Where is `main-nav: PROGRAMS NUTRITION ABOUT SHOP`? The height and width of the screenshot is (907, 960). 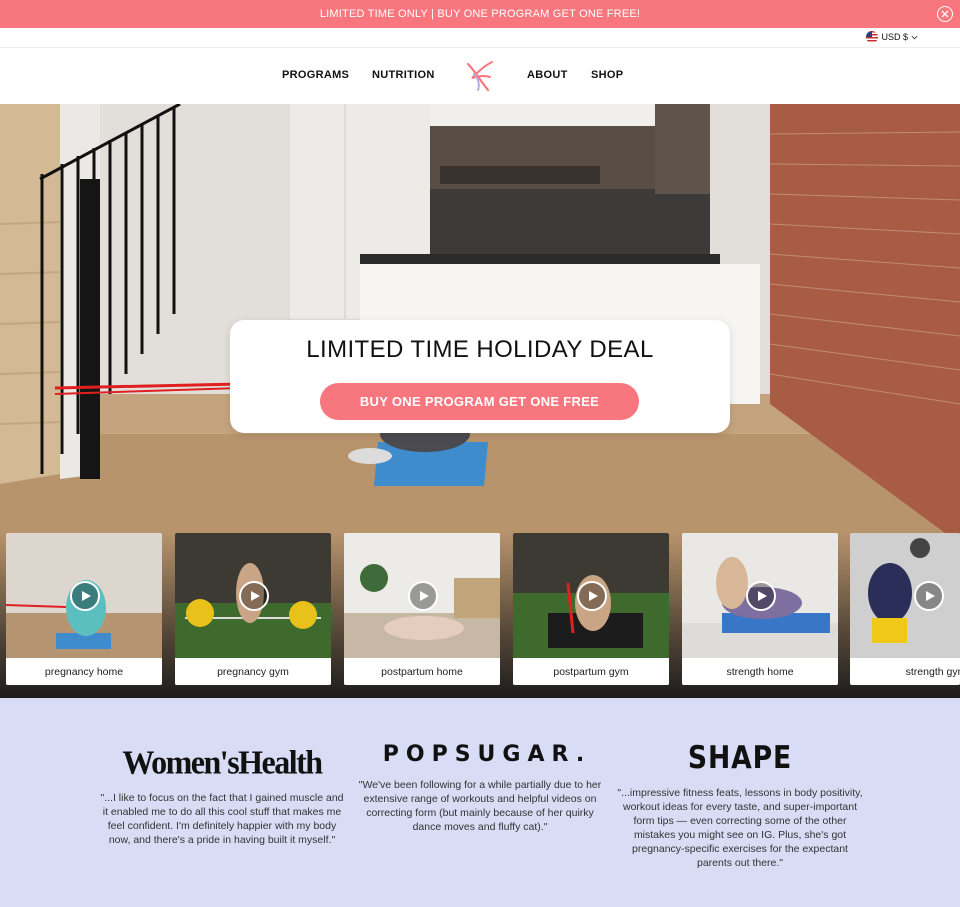
main-nav: PROGRAMS NUTRITION ABOUT SHOP is located at coordinates (480, 76).